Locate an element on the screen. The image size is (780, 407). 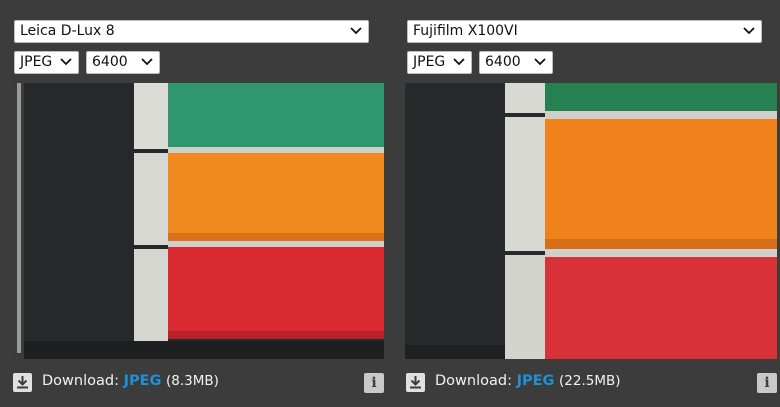
camera-select-value: Fujifilm X100VI is located at coordinates (465, 31).